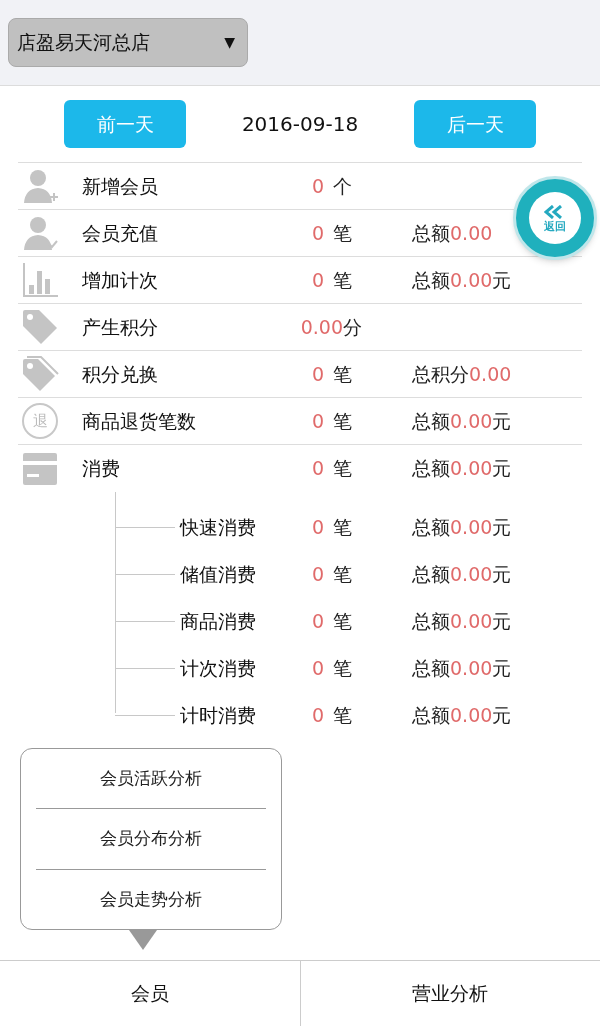 This screenshot has height=1026, width=600. What do you see at coordinates (218, 669) in the screenshot?
I see `row-label: 计次消费` at bounding box center [218, 669].